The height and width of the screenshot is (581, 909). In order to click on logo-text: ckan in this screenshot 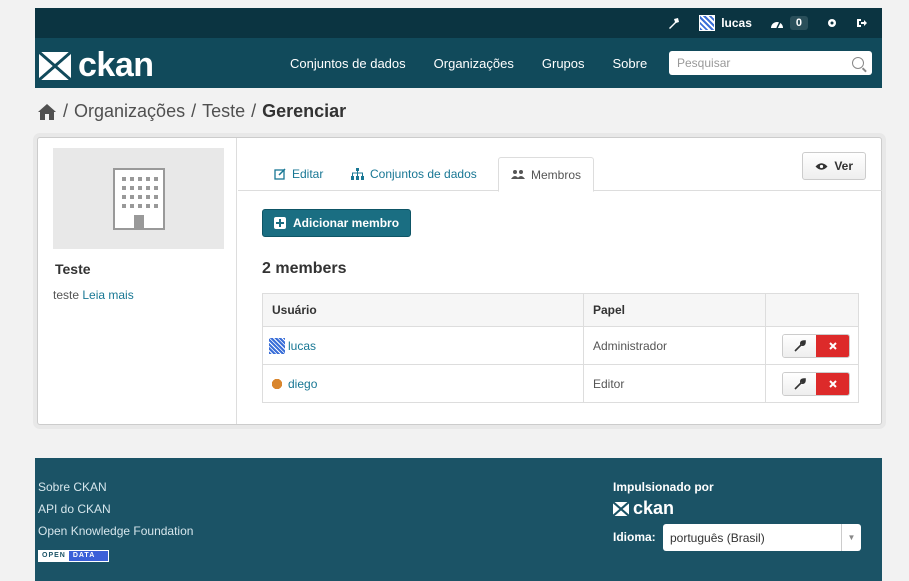, I will do `click(116, 65)`.